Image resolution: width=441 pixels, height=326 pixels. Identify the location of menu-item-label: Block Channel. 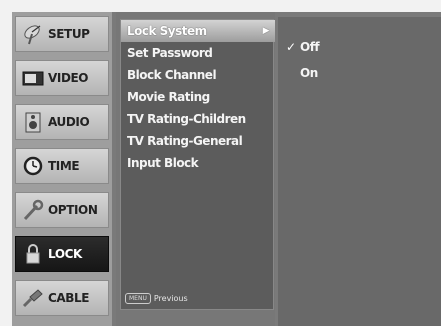
(172, 75).